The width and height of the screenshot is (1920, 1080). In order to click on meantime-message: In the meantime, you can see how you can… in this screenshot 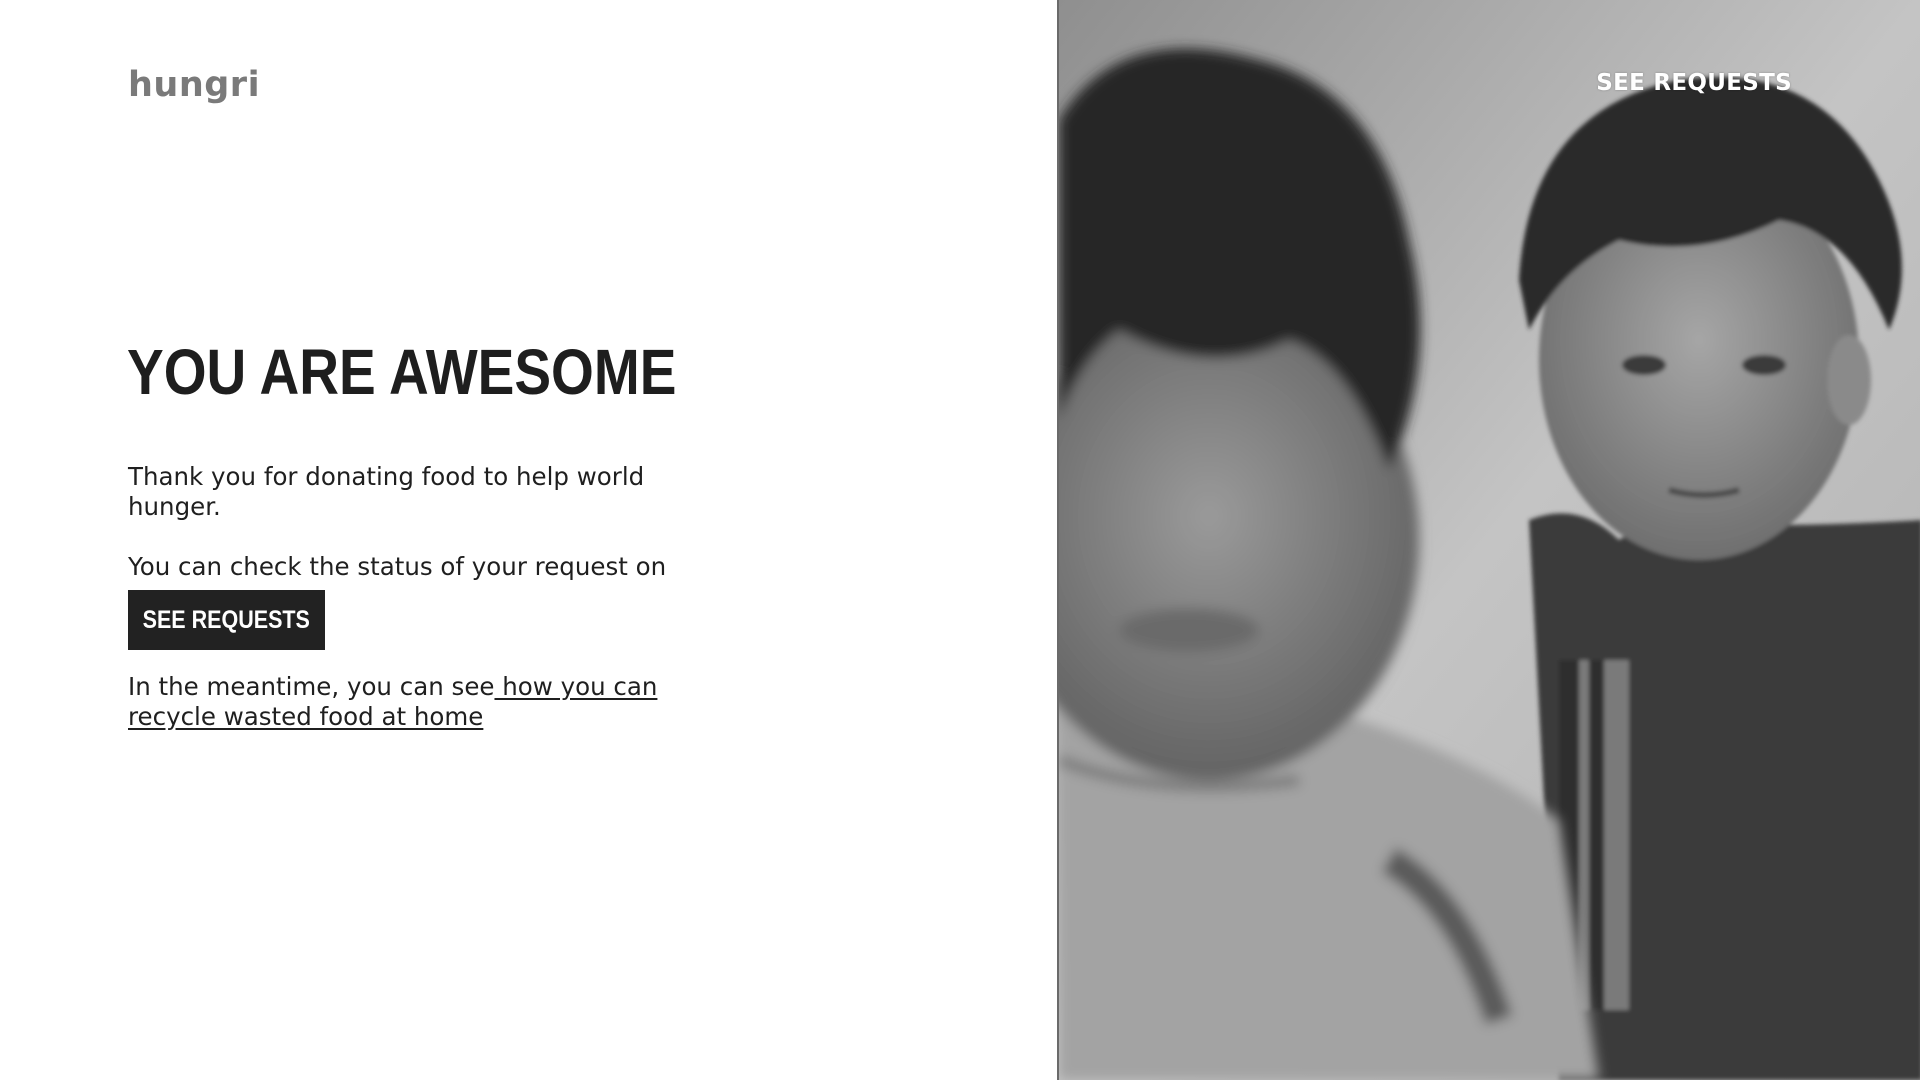, I will do `click(428, 702)`.